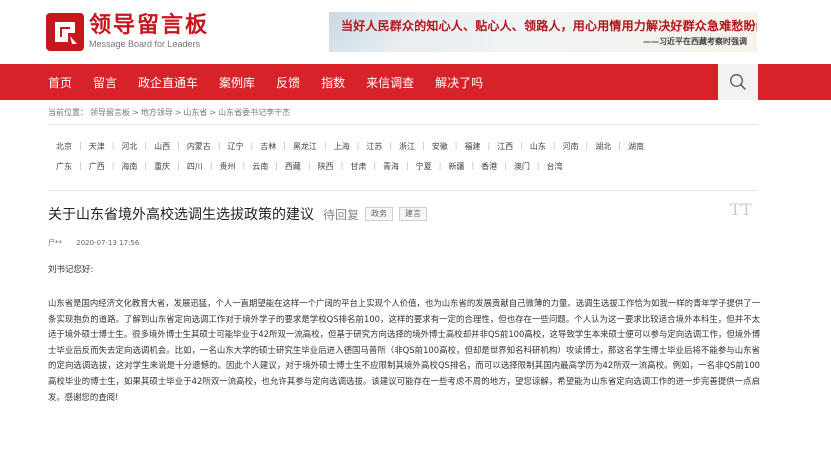 The width and height of the screenshot is (831, 459). I want to click on logo-mark-icon, so click(65, 32).